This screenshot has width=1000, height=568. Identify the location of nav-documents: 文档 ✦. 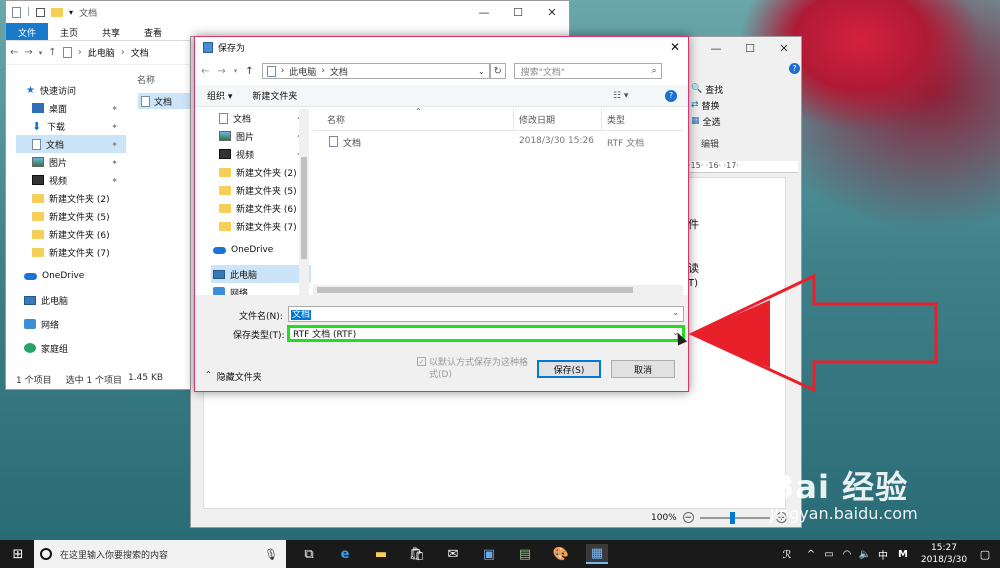
(71, 144).